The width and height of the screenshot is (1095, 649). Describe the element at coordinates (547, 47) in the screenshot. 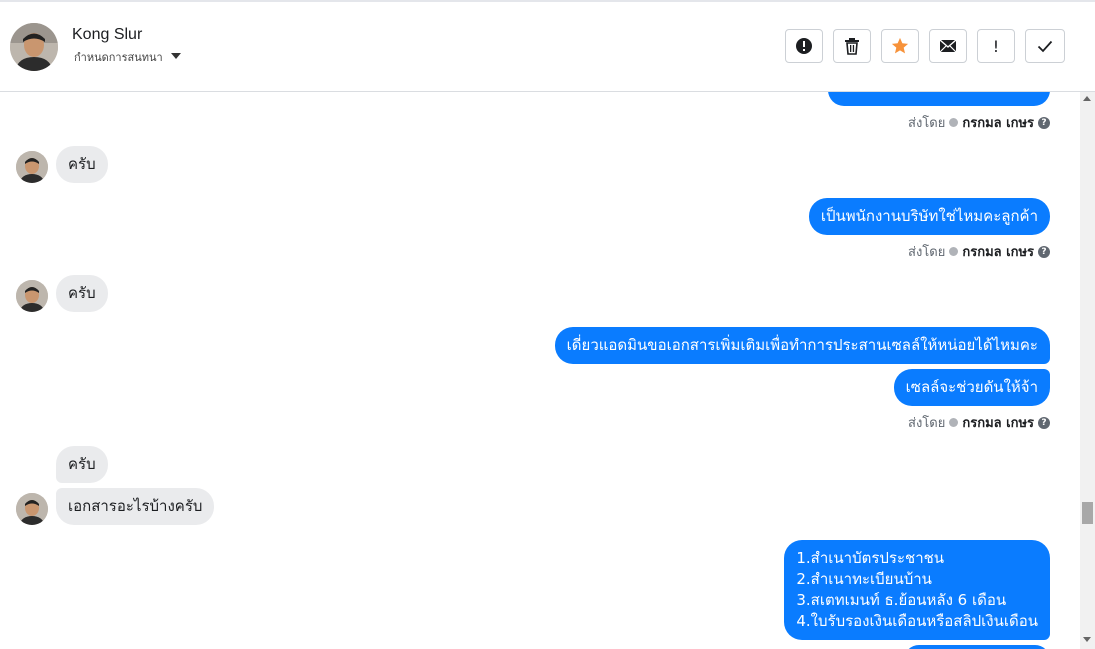

I see `conversation-header: Kong Slur กำหนดการสนทนา !` at that location.